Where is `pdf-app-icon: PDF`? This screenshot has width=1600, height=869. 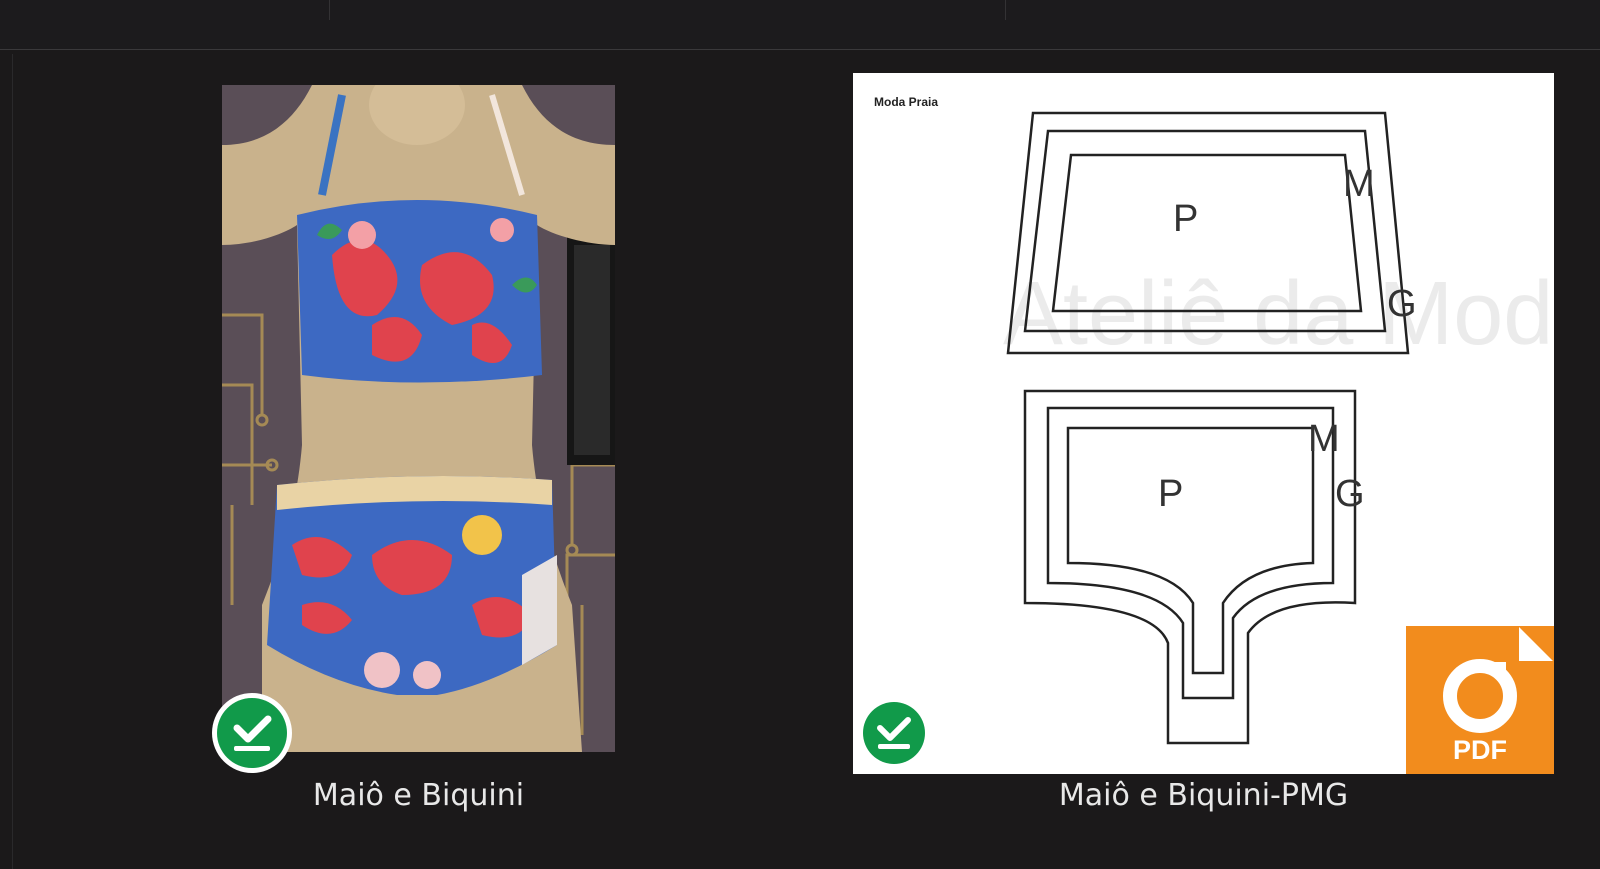
pdf-app-icon: PDF is located at coordinates (1480, 700).